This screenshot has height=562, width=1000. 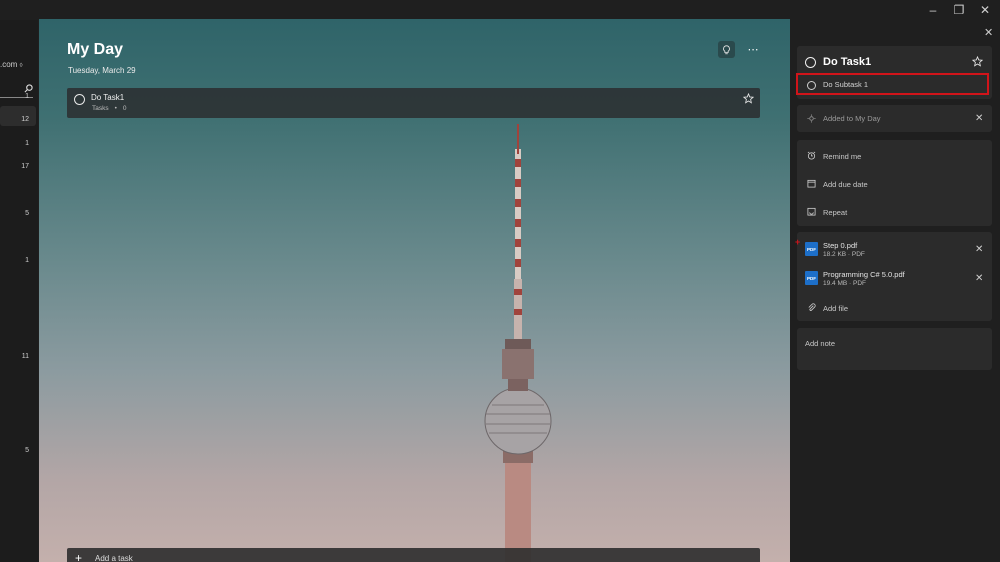 What do you see at coordinates (864, 274) in the screenshot?
I see `file-name: Programming C# 5.0.pdf` at bounding box center [864, 274].